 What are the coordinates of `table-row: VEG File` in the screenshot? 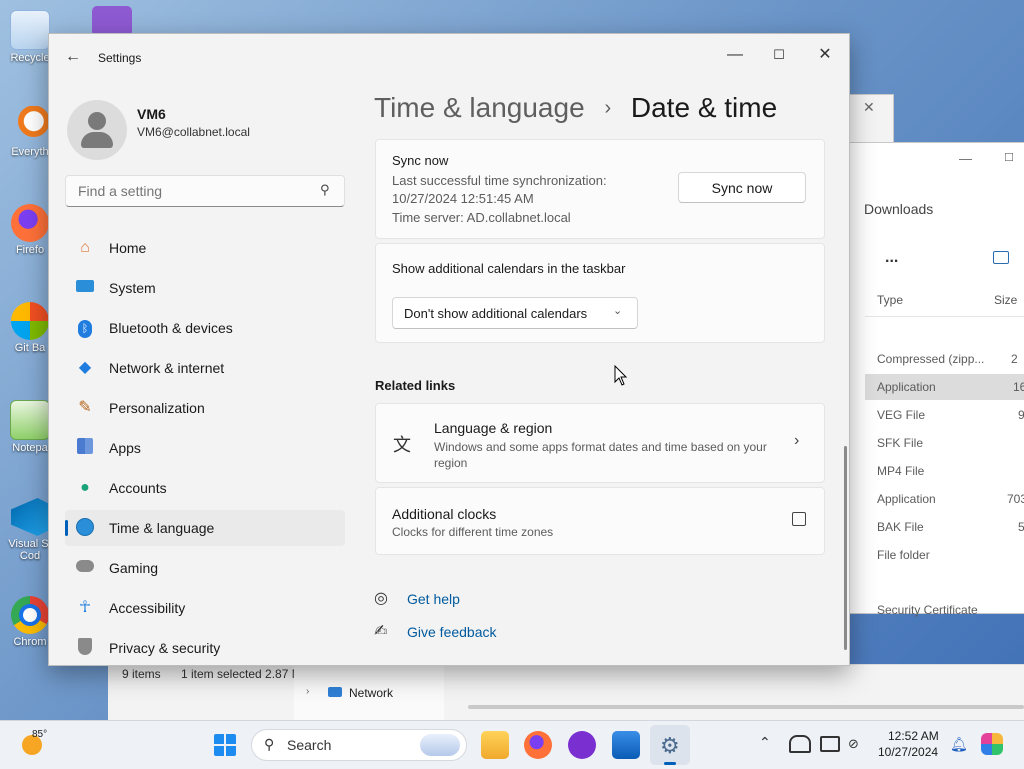 It's located at (901, 415).